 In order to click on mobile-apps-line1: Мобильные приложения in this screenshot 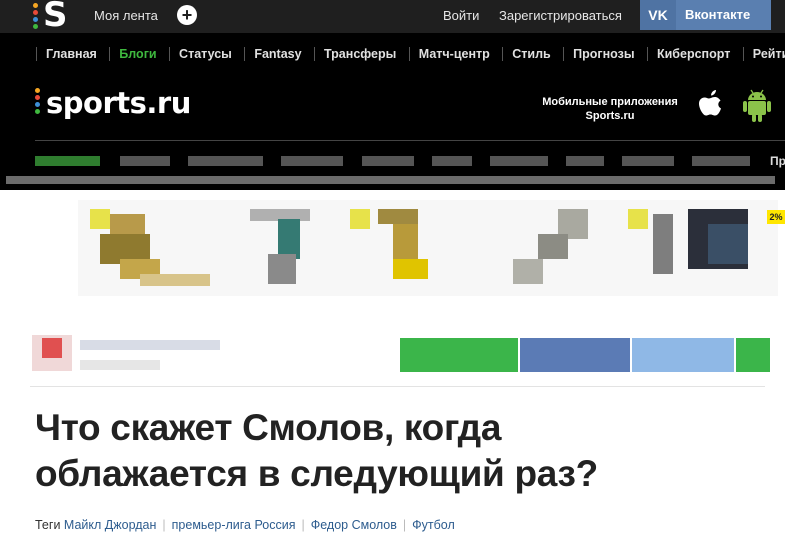, I will do `click(610, 102)`.